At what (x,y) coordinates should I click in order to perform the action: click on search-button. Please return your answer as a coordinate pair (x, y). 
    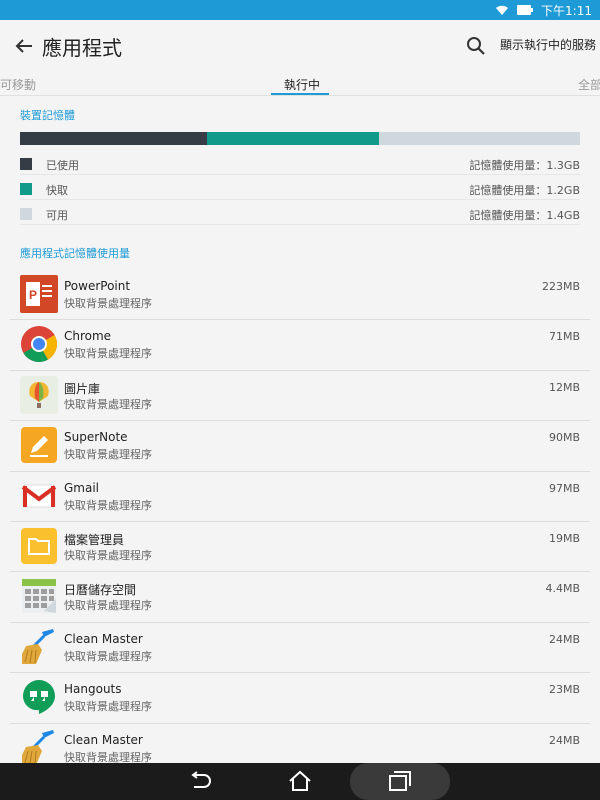
    Looking at the image, I should click on (476, 46).